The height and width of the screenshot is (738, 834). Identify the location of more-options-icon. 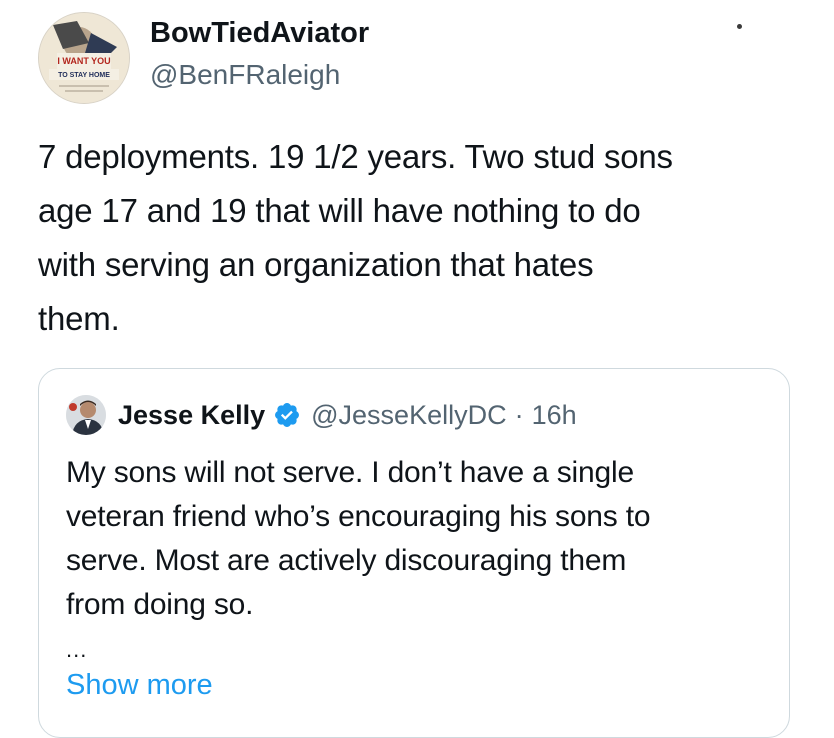
(739, 26).